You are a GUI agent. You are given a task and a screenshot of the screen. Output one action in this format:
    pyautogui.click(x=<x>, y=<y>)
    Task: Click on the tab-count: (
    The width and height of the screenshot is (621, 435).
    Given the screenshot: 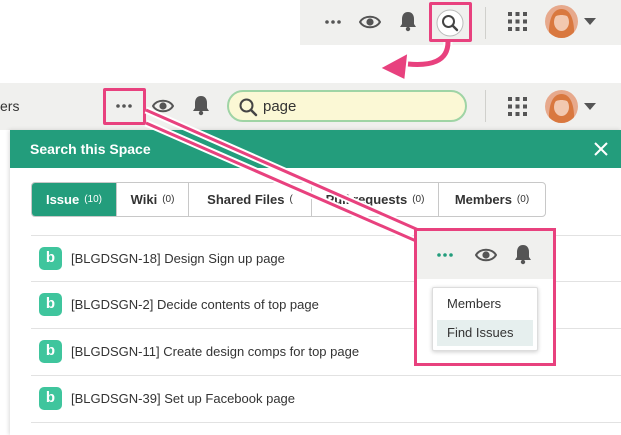 What is the action you would take?
    pyautogui.click(x=291, y=199)
    